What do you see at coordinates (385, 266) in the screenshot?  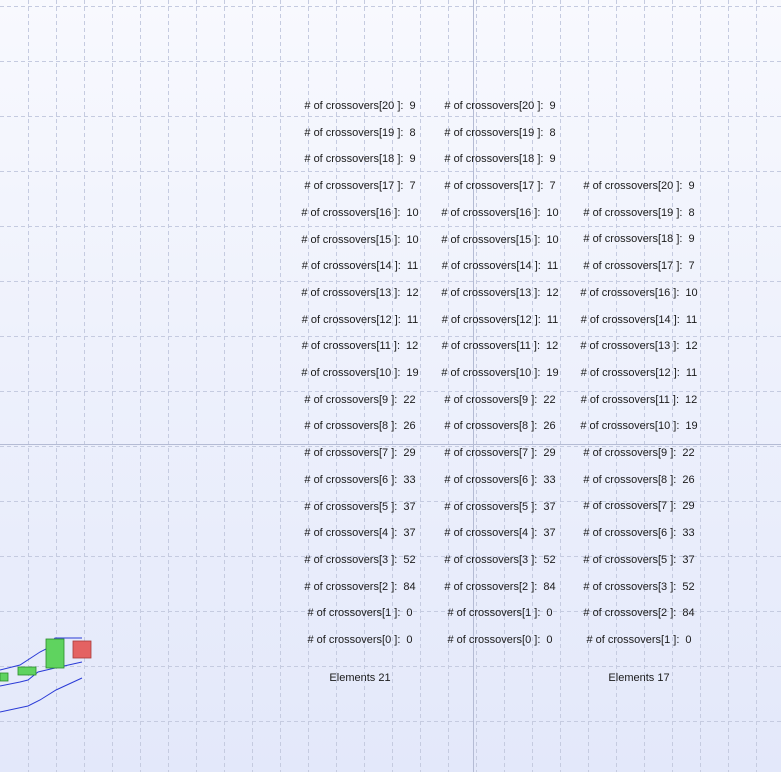 I see `crossover-index: 14` at bounding box center [385, 266].